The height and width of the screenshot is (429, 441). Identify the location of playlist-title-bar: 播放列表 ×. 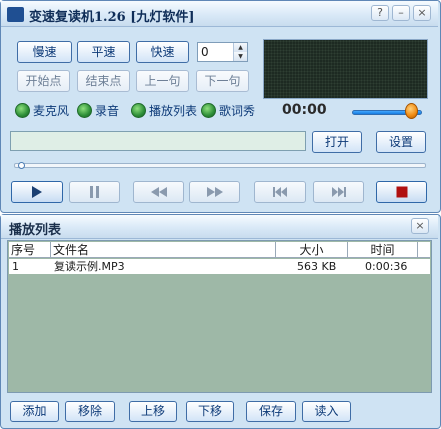
(219, 227).